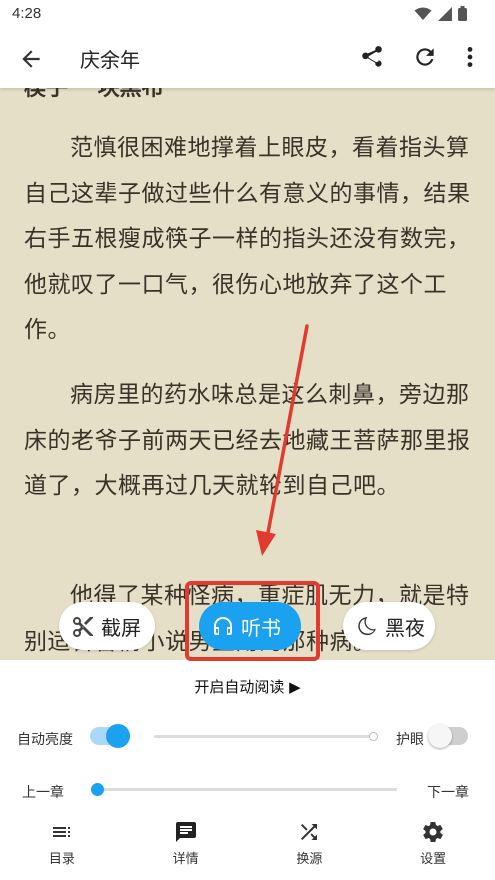 The width and height of the screenshot is (495, 880). I want to click on auto-brightness-label: 自动亮度, so click(45, 740).